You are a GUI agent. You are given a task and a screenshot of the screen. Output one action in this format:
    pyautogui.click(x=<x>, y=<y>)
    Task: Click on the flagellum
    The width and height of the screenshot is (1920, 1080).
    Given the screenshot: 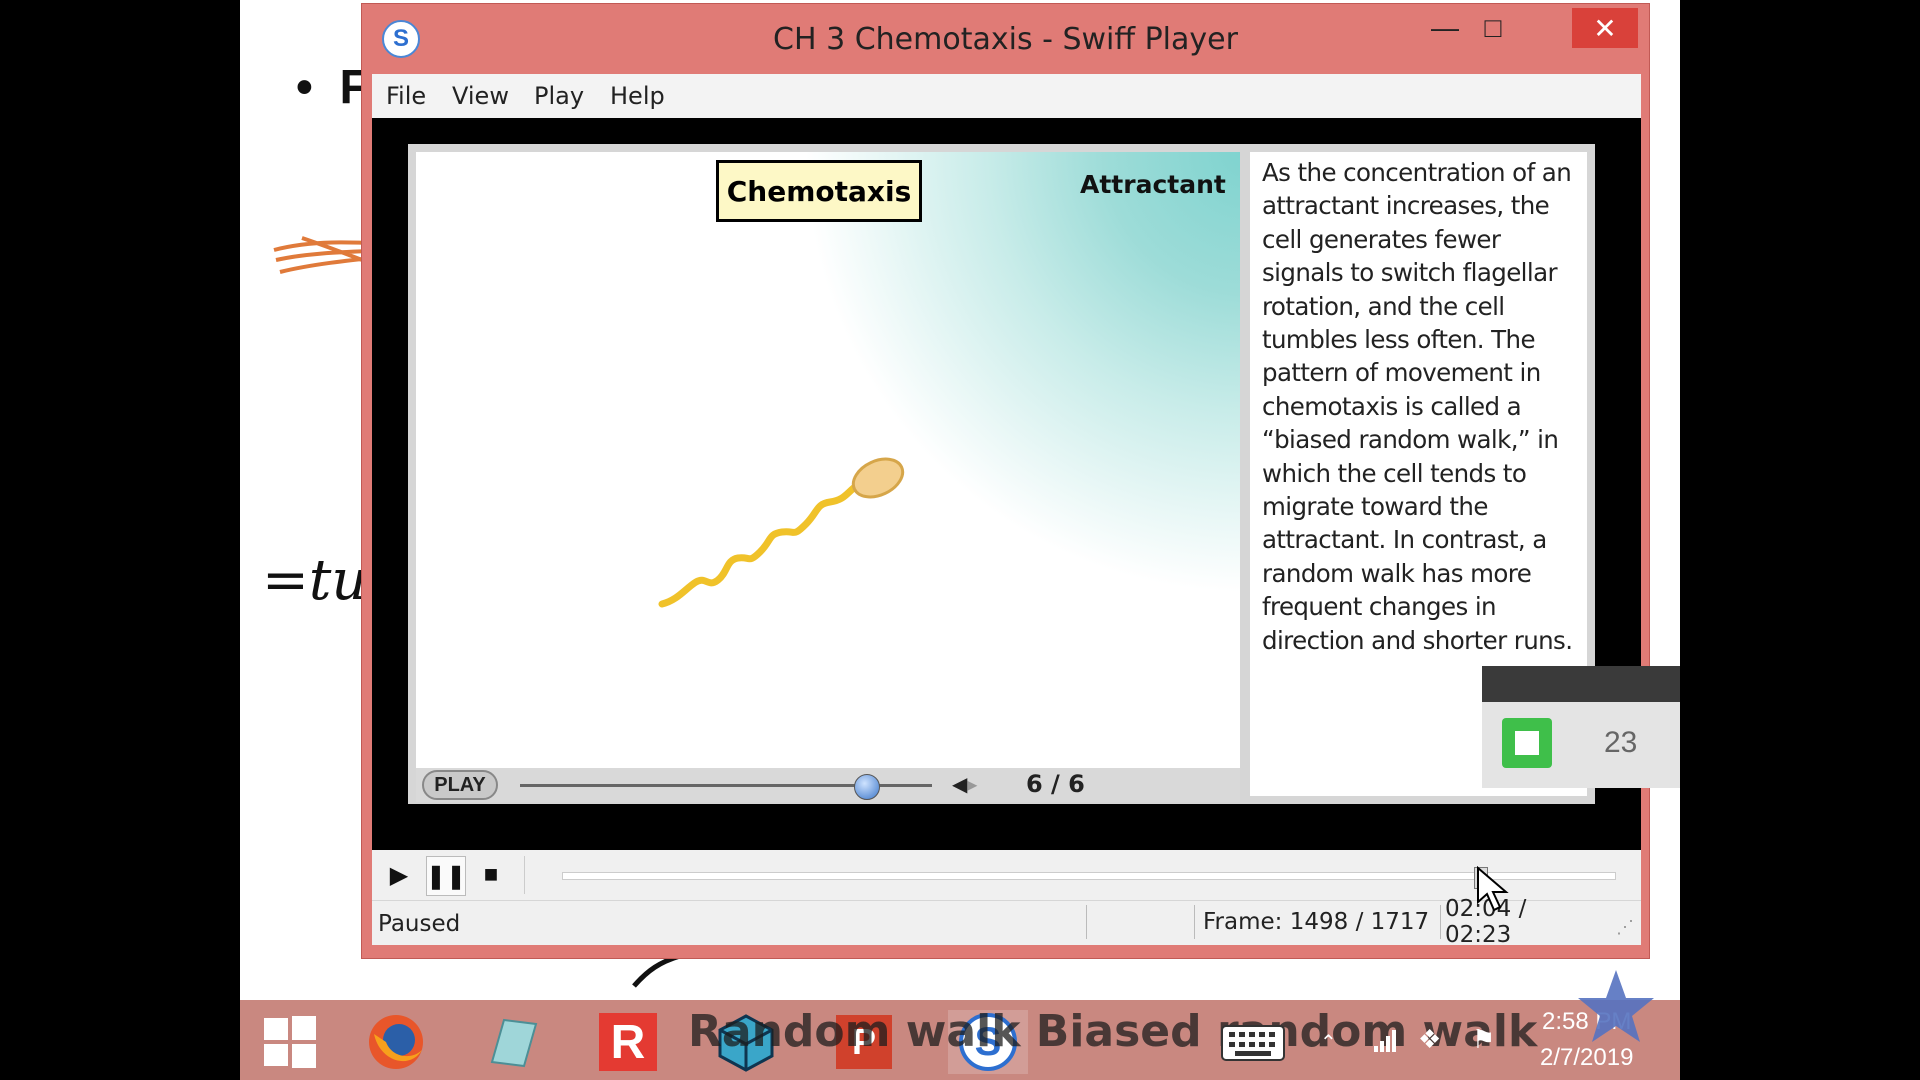 What is the action you would take?
    pyautogui.click(x=759, y=545)
    